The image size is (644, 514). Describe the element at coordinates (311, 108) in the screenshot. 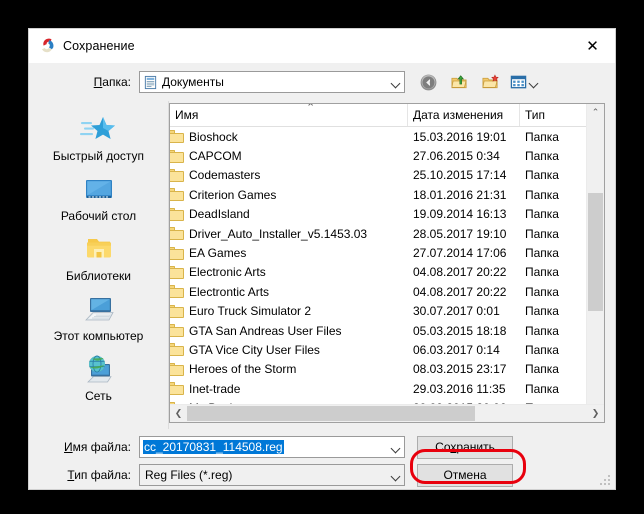

I see `sort-ascending-icon: ⌃` at that location.